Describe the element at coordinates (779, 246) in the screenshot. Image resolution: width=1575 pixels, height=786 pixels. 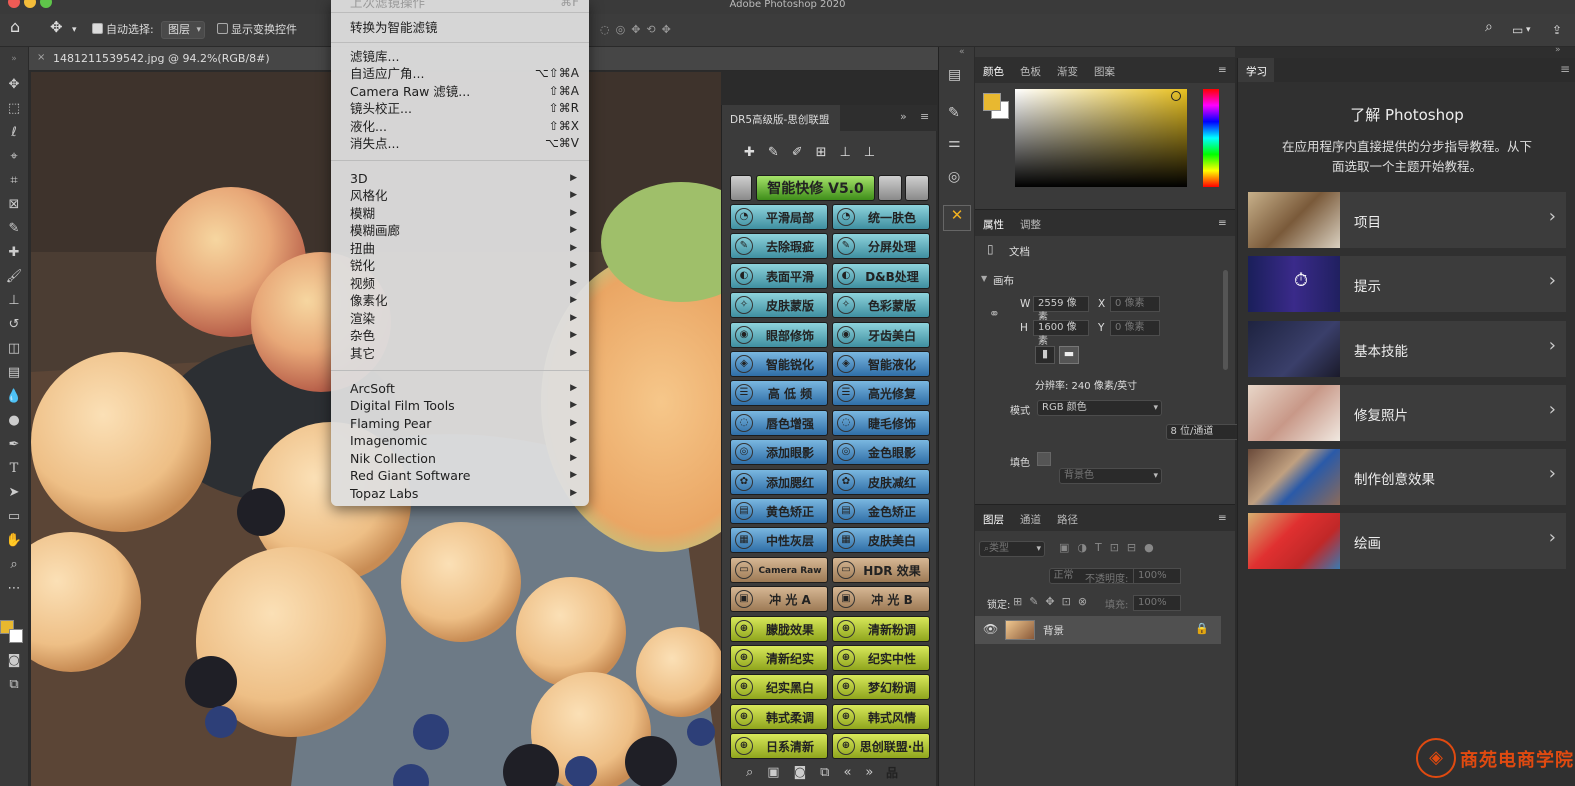
I see `drs-button: ✎ 去除瑕疵` at that location.